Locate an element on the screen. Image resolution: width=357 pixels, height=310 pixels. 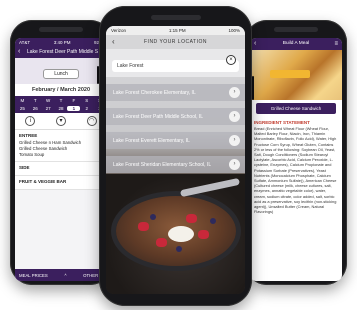
build-meal-title: Build A Meal is located at coordinates (296, 43).